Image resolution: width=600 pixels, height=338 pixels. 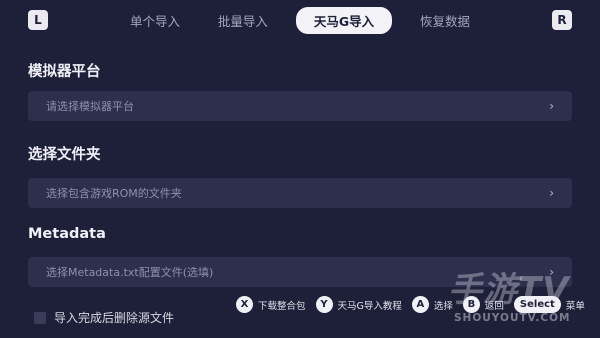 What do you see at coordinates (40, 317) in the screenshot?
I see `delete-source-checkbox` at bounding box center [40, 317].